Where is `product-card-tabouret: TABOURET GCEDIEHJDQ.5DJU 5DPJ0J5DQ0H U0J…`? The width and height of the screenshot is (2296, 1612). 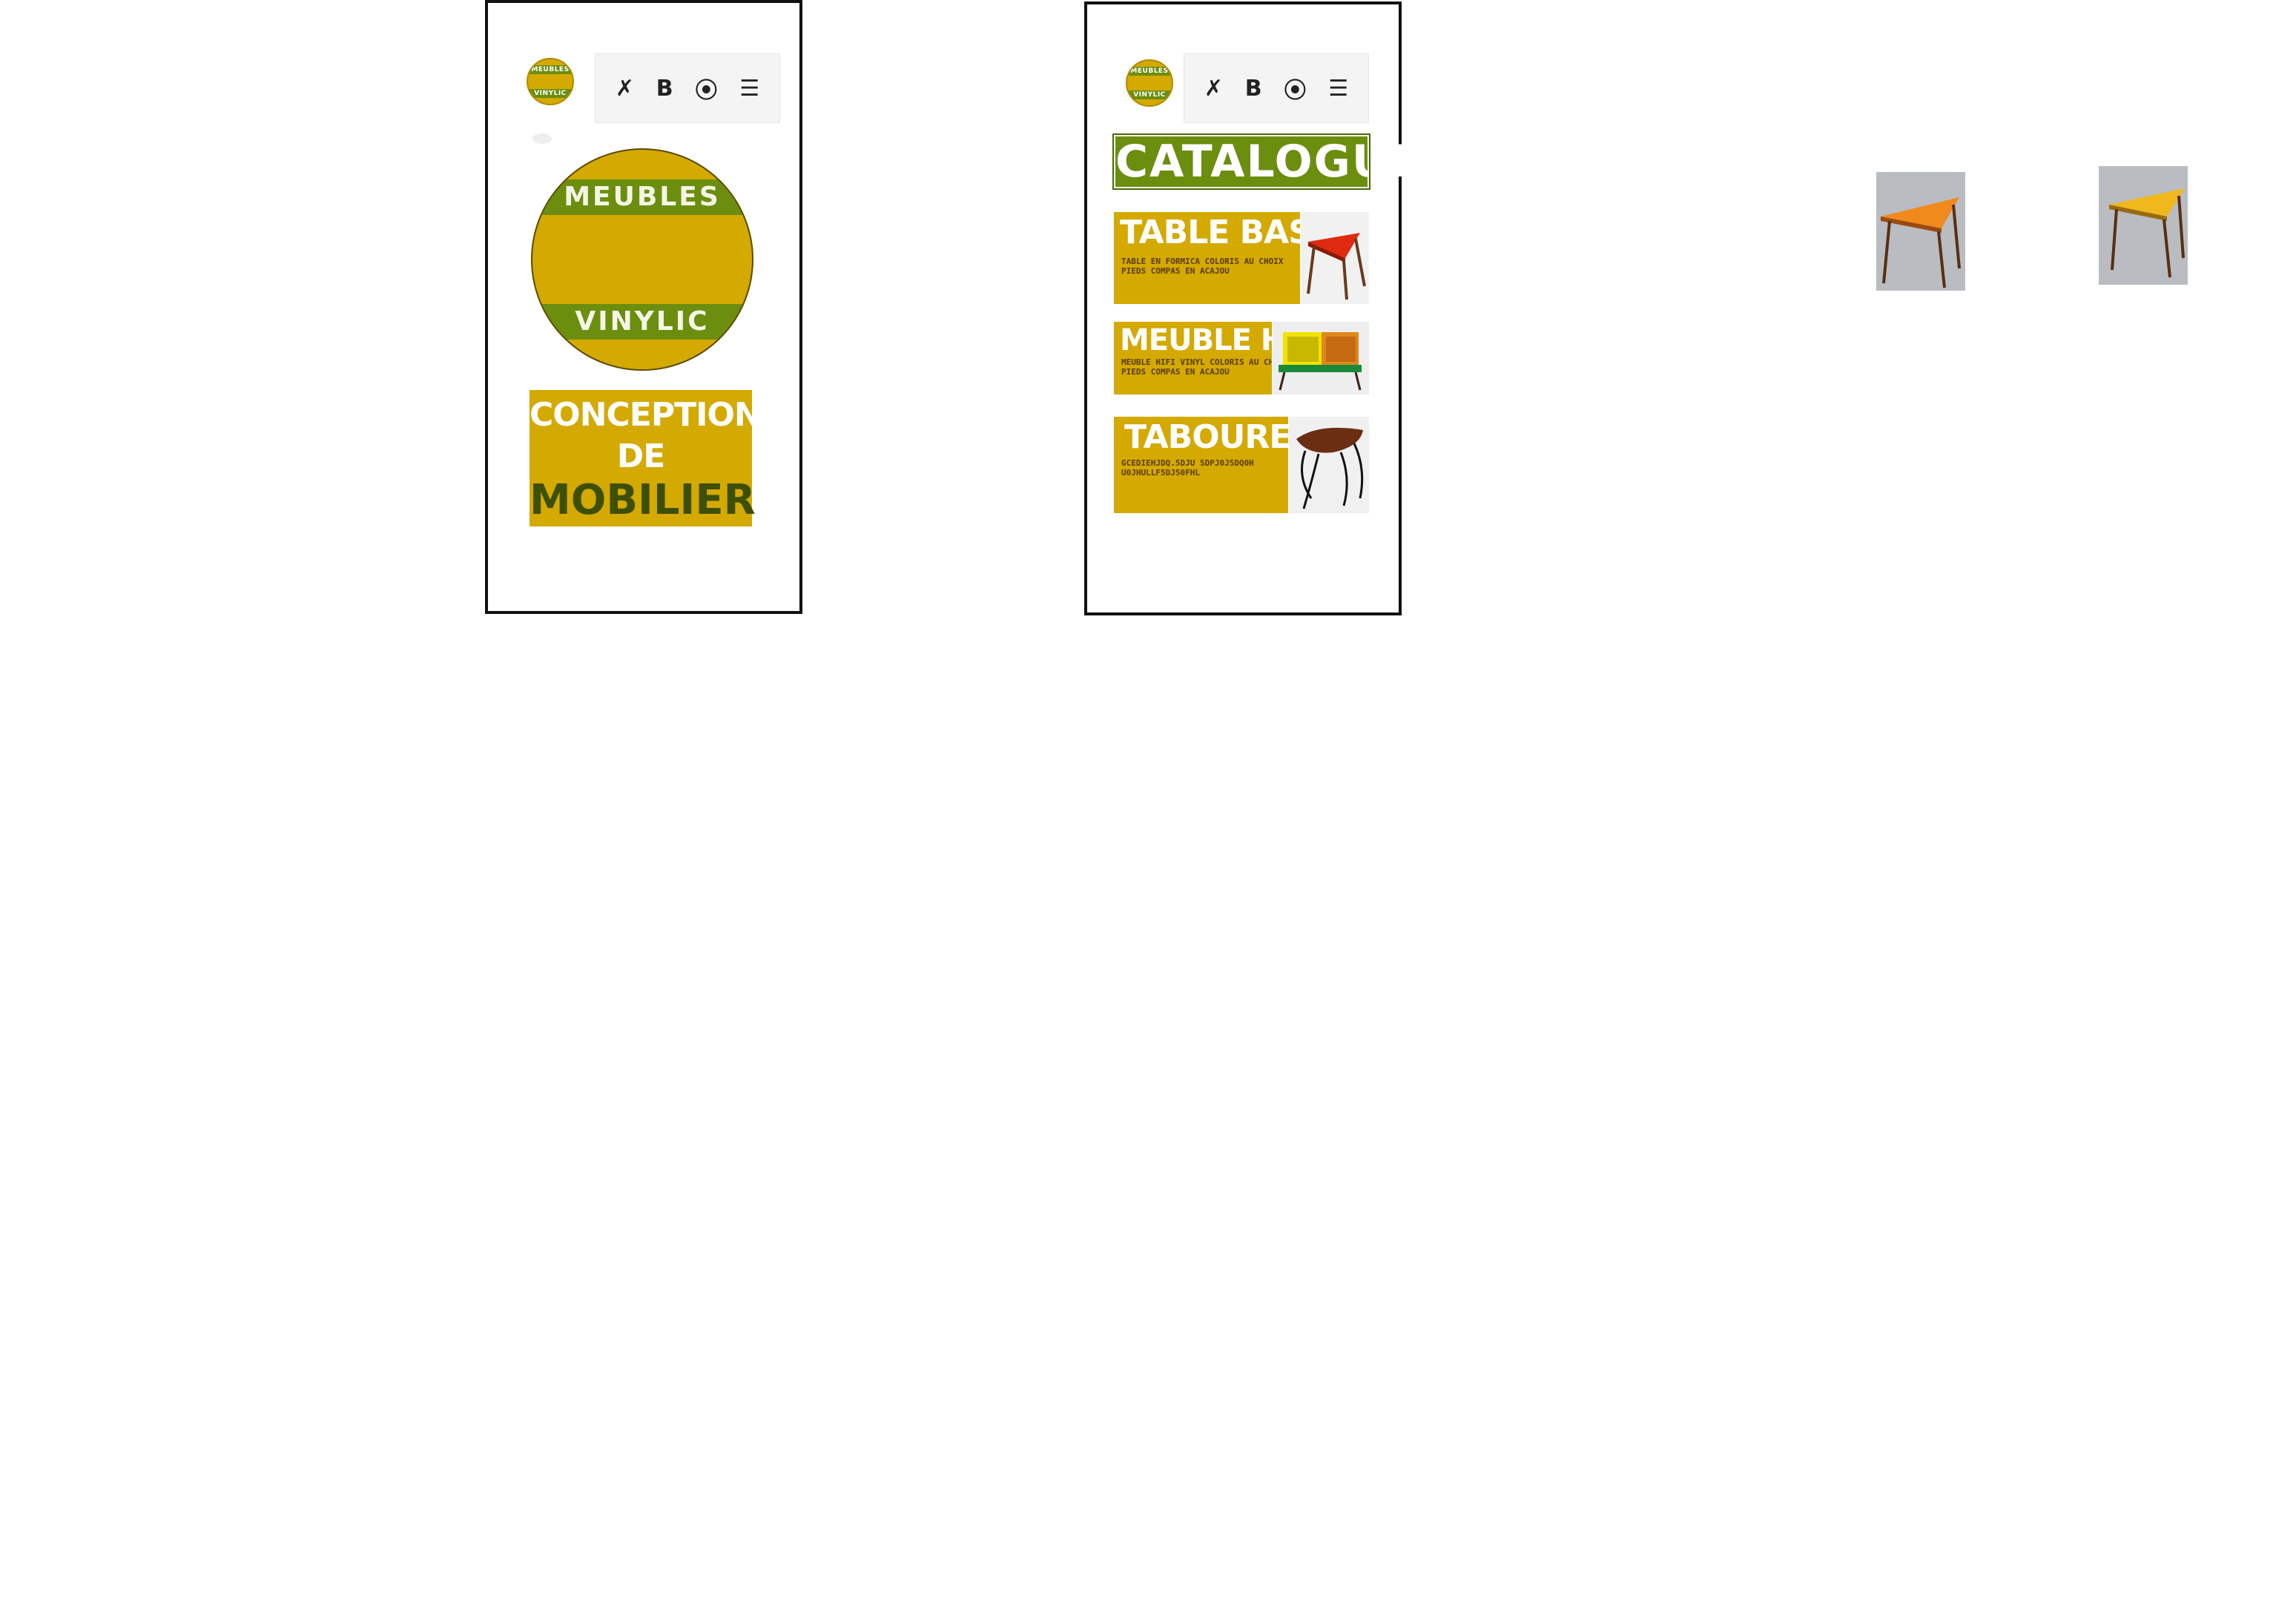 product-card-tabouret: TABOURET GCEDIEHJDQ.5DJU 5DPJ0J5DQ0H U0J… is located at coordinates (1242, 465).